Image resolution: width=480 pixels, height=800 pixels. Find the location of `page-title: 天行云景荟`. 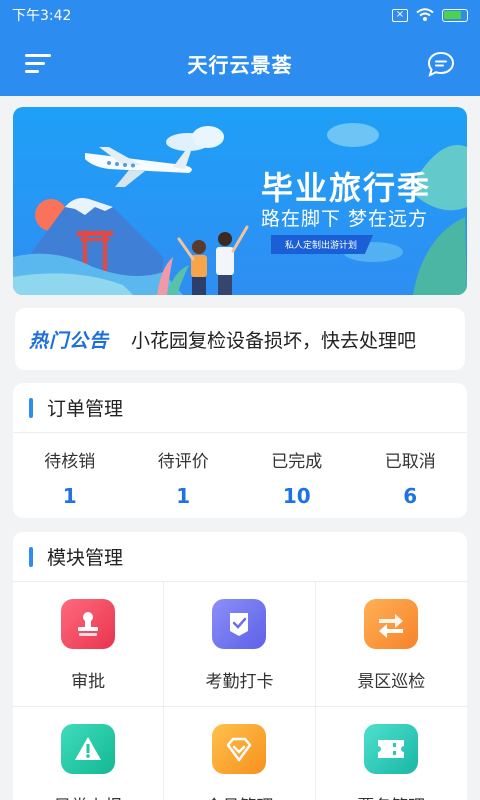

page-title: 天行云景荟 is located at coordinates (240, 64).